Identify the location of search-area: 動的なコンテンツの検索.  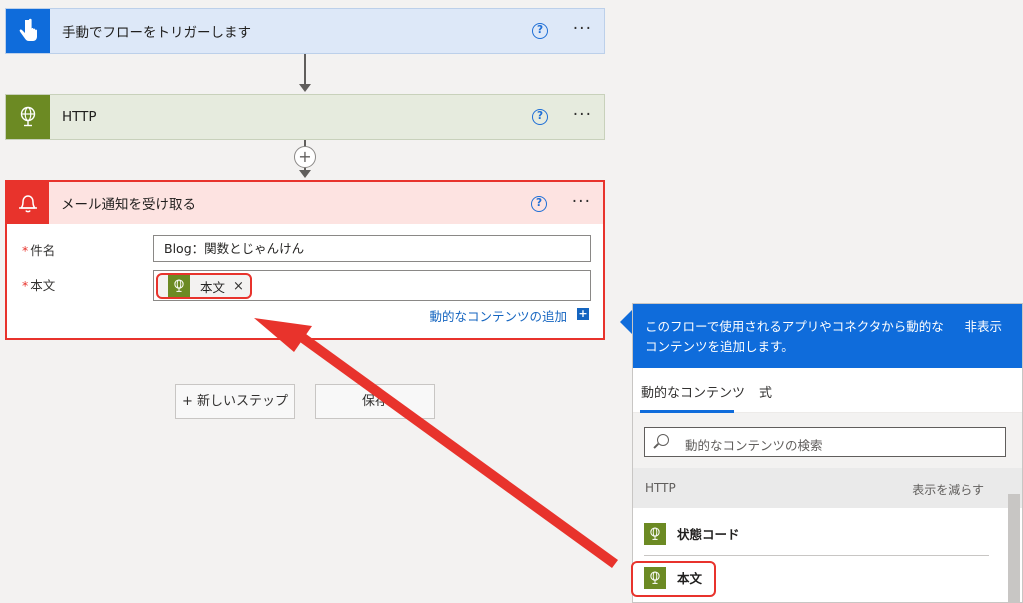
(827, 440).